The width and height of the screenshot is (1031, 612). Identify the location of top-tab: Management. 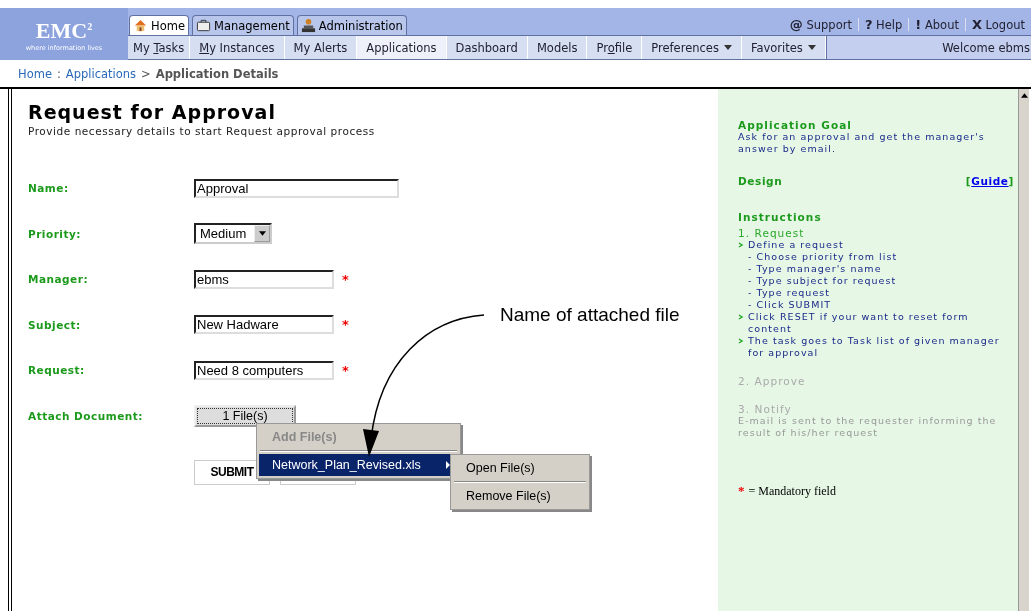
(242, 25).